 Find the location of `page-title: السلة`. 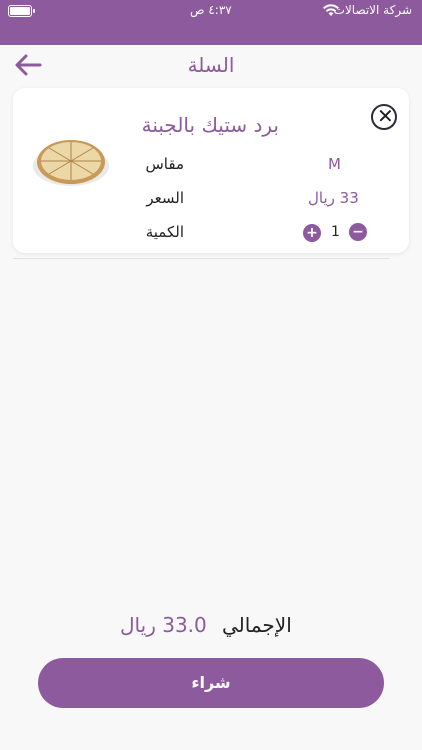

page-title: السلة is located at coordinates (211, 65).